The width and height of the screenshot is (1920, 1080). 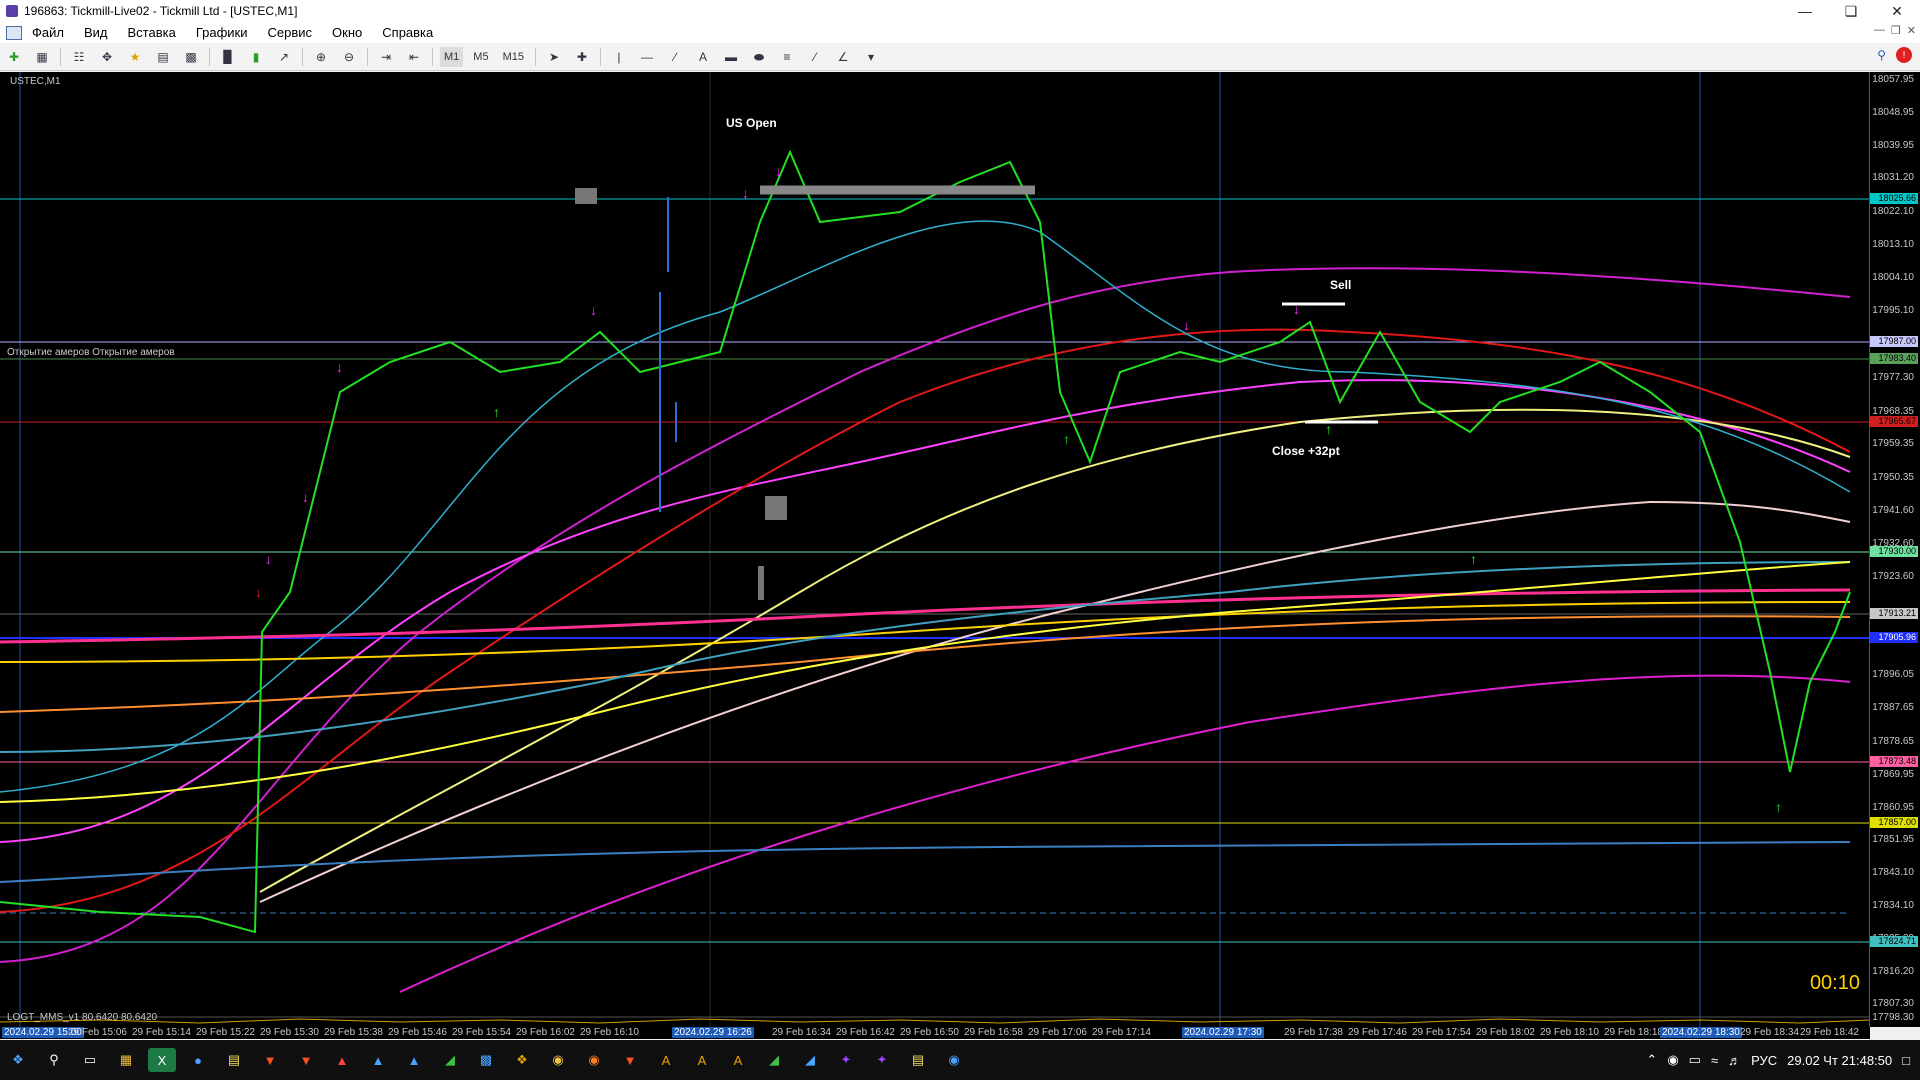 What do you see at coordinates (1701, 1032) in the screenshot?
I see `time-tick: 2024.02.29 18:30` at bounding box center [1701, 1032].